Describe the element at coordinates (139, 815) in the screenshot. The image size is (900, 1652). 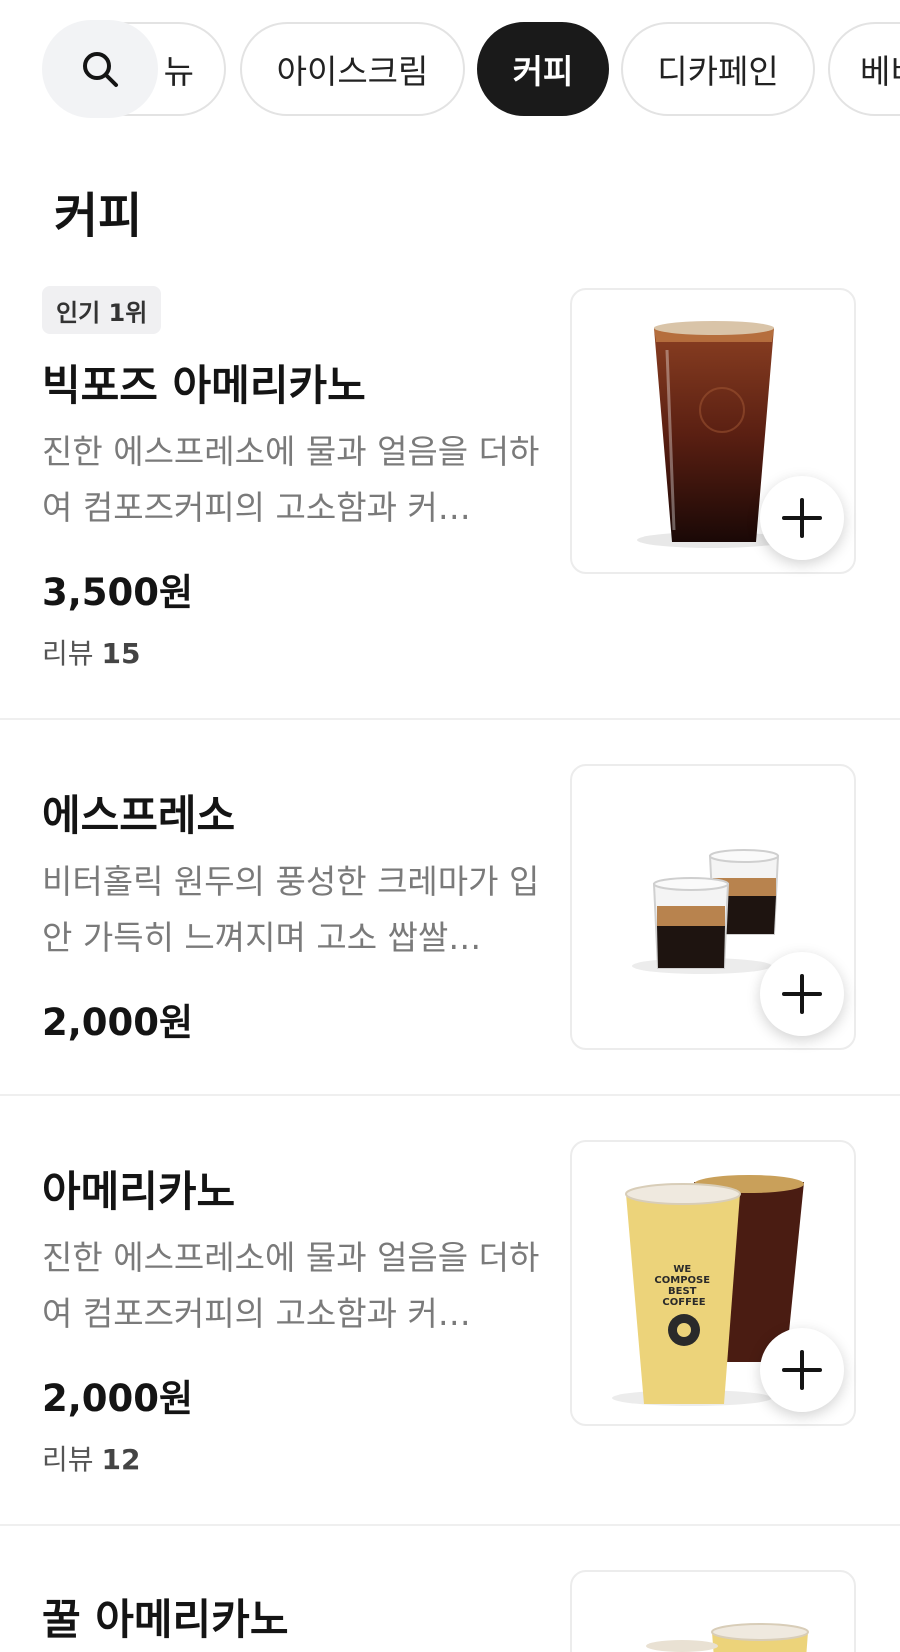
I see `item-name: 에스프레소` at that location.